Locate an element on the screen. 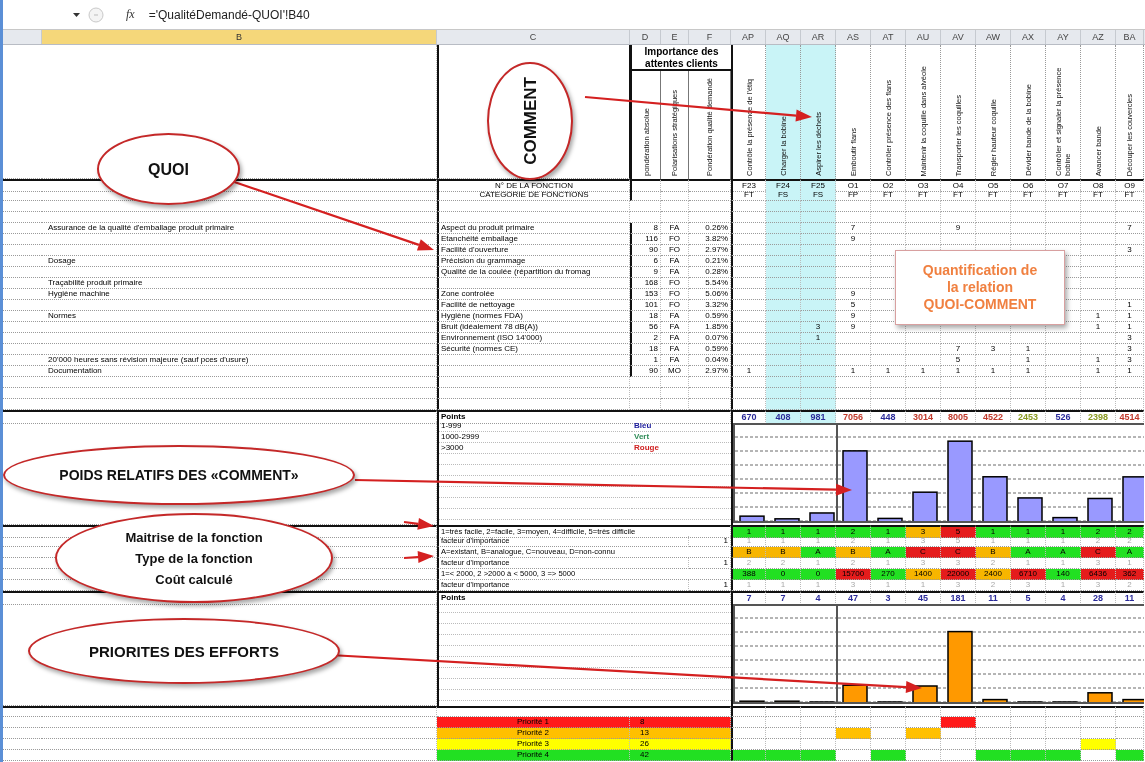  callout-text: Type de la fonction is located at coordinates (194, 558).